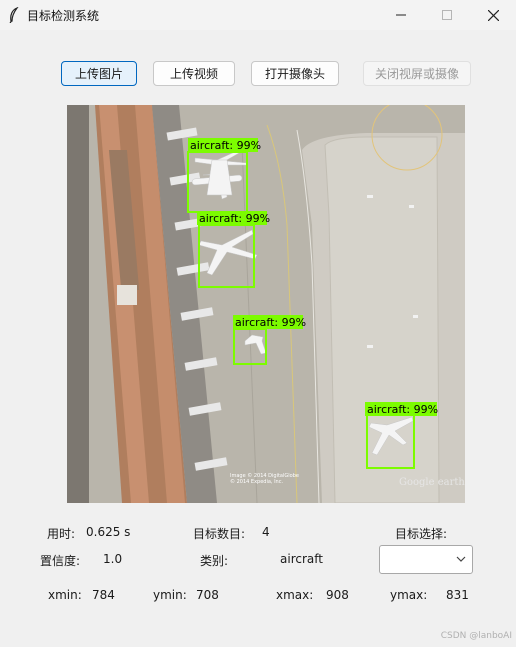 This screenshot has width=516, height=647. Describe the element at coordinates (264, 475) in the screenshot. I see `imagery-credit-line1: Image © 2014 DigitalGlobe` at that location.